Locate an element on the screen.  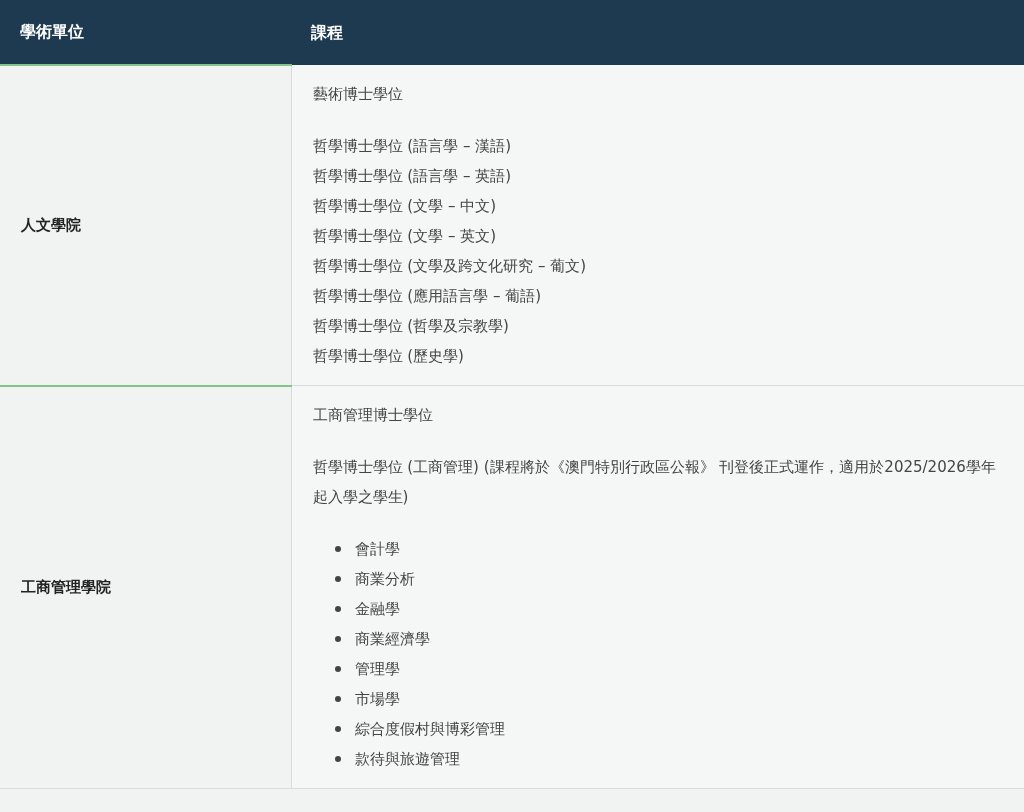
column-header: 課程 is located at coordinates (657, 32).